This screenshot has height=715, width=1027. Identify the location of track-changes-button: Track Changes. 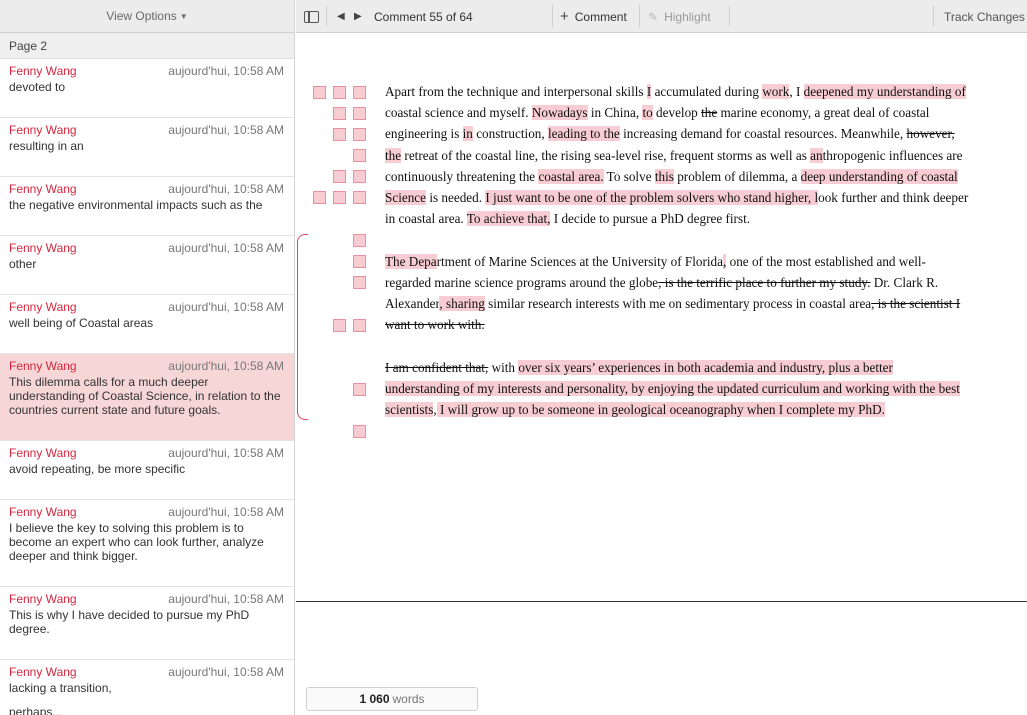
(984, 16).